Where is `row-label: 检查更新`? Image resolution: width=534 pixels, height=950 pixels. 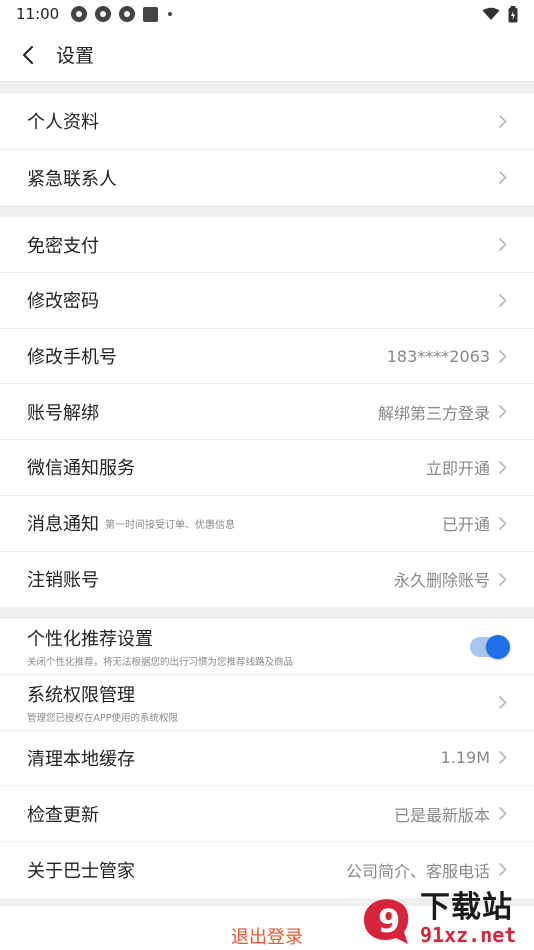
row-label: 检查更新 is located at coordinates (63, 815).